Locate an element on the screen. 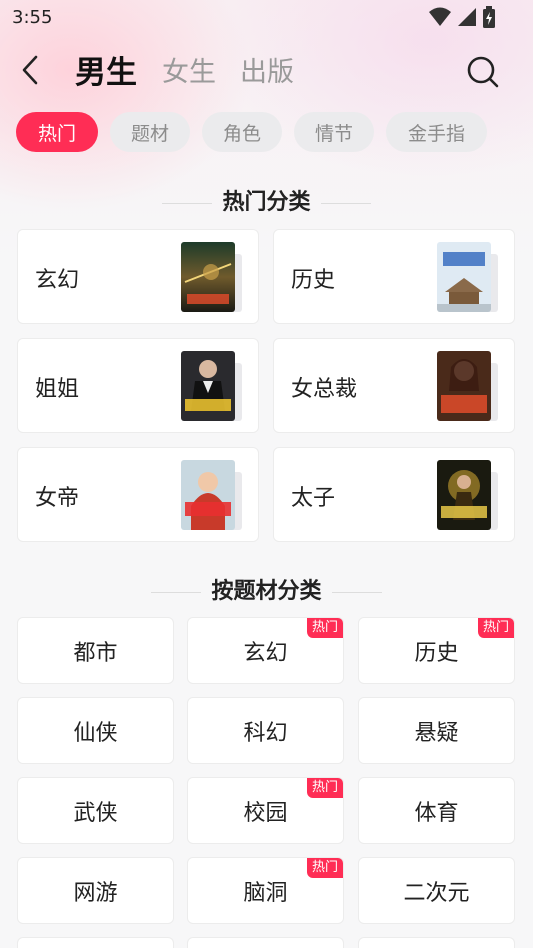 The height and width of the screenshot is (948, 533). category-label: 历史 is located at coordinates (313, 280).